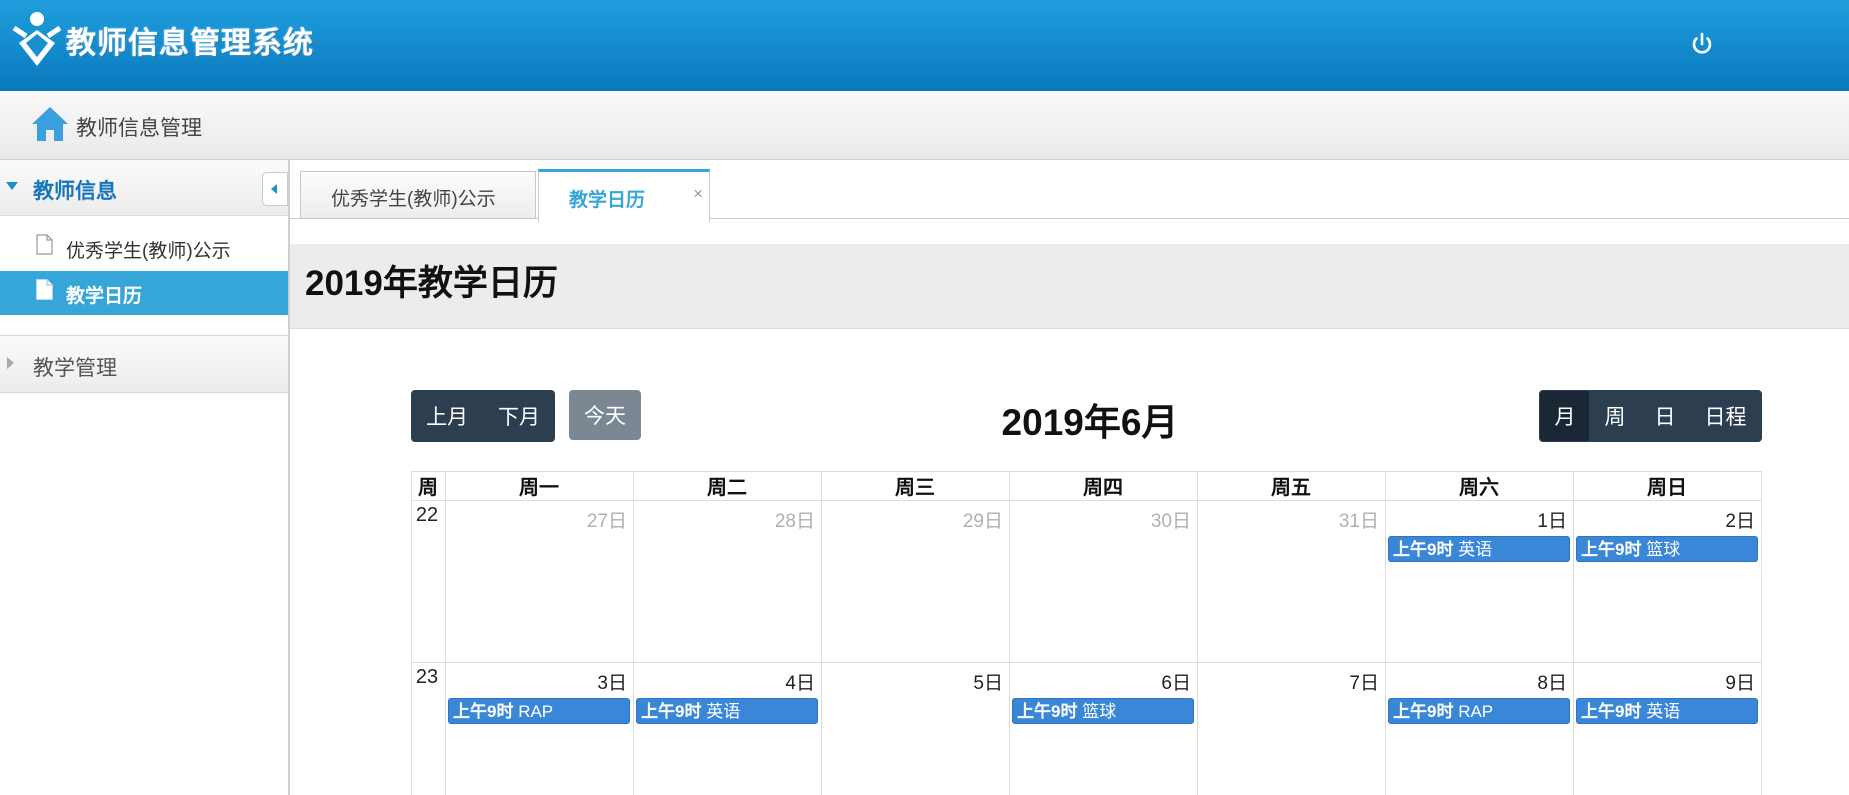 The width and height of the screenshot is (1849, 795). I want to click on next-month-button: 下月, so click(519, 416).